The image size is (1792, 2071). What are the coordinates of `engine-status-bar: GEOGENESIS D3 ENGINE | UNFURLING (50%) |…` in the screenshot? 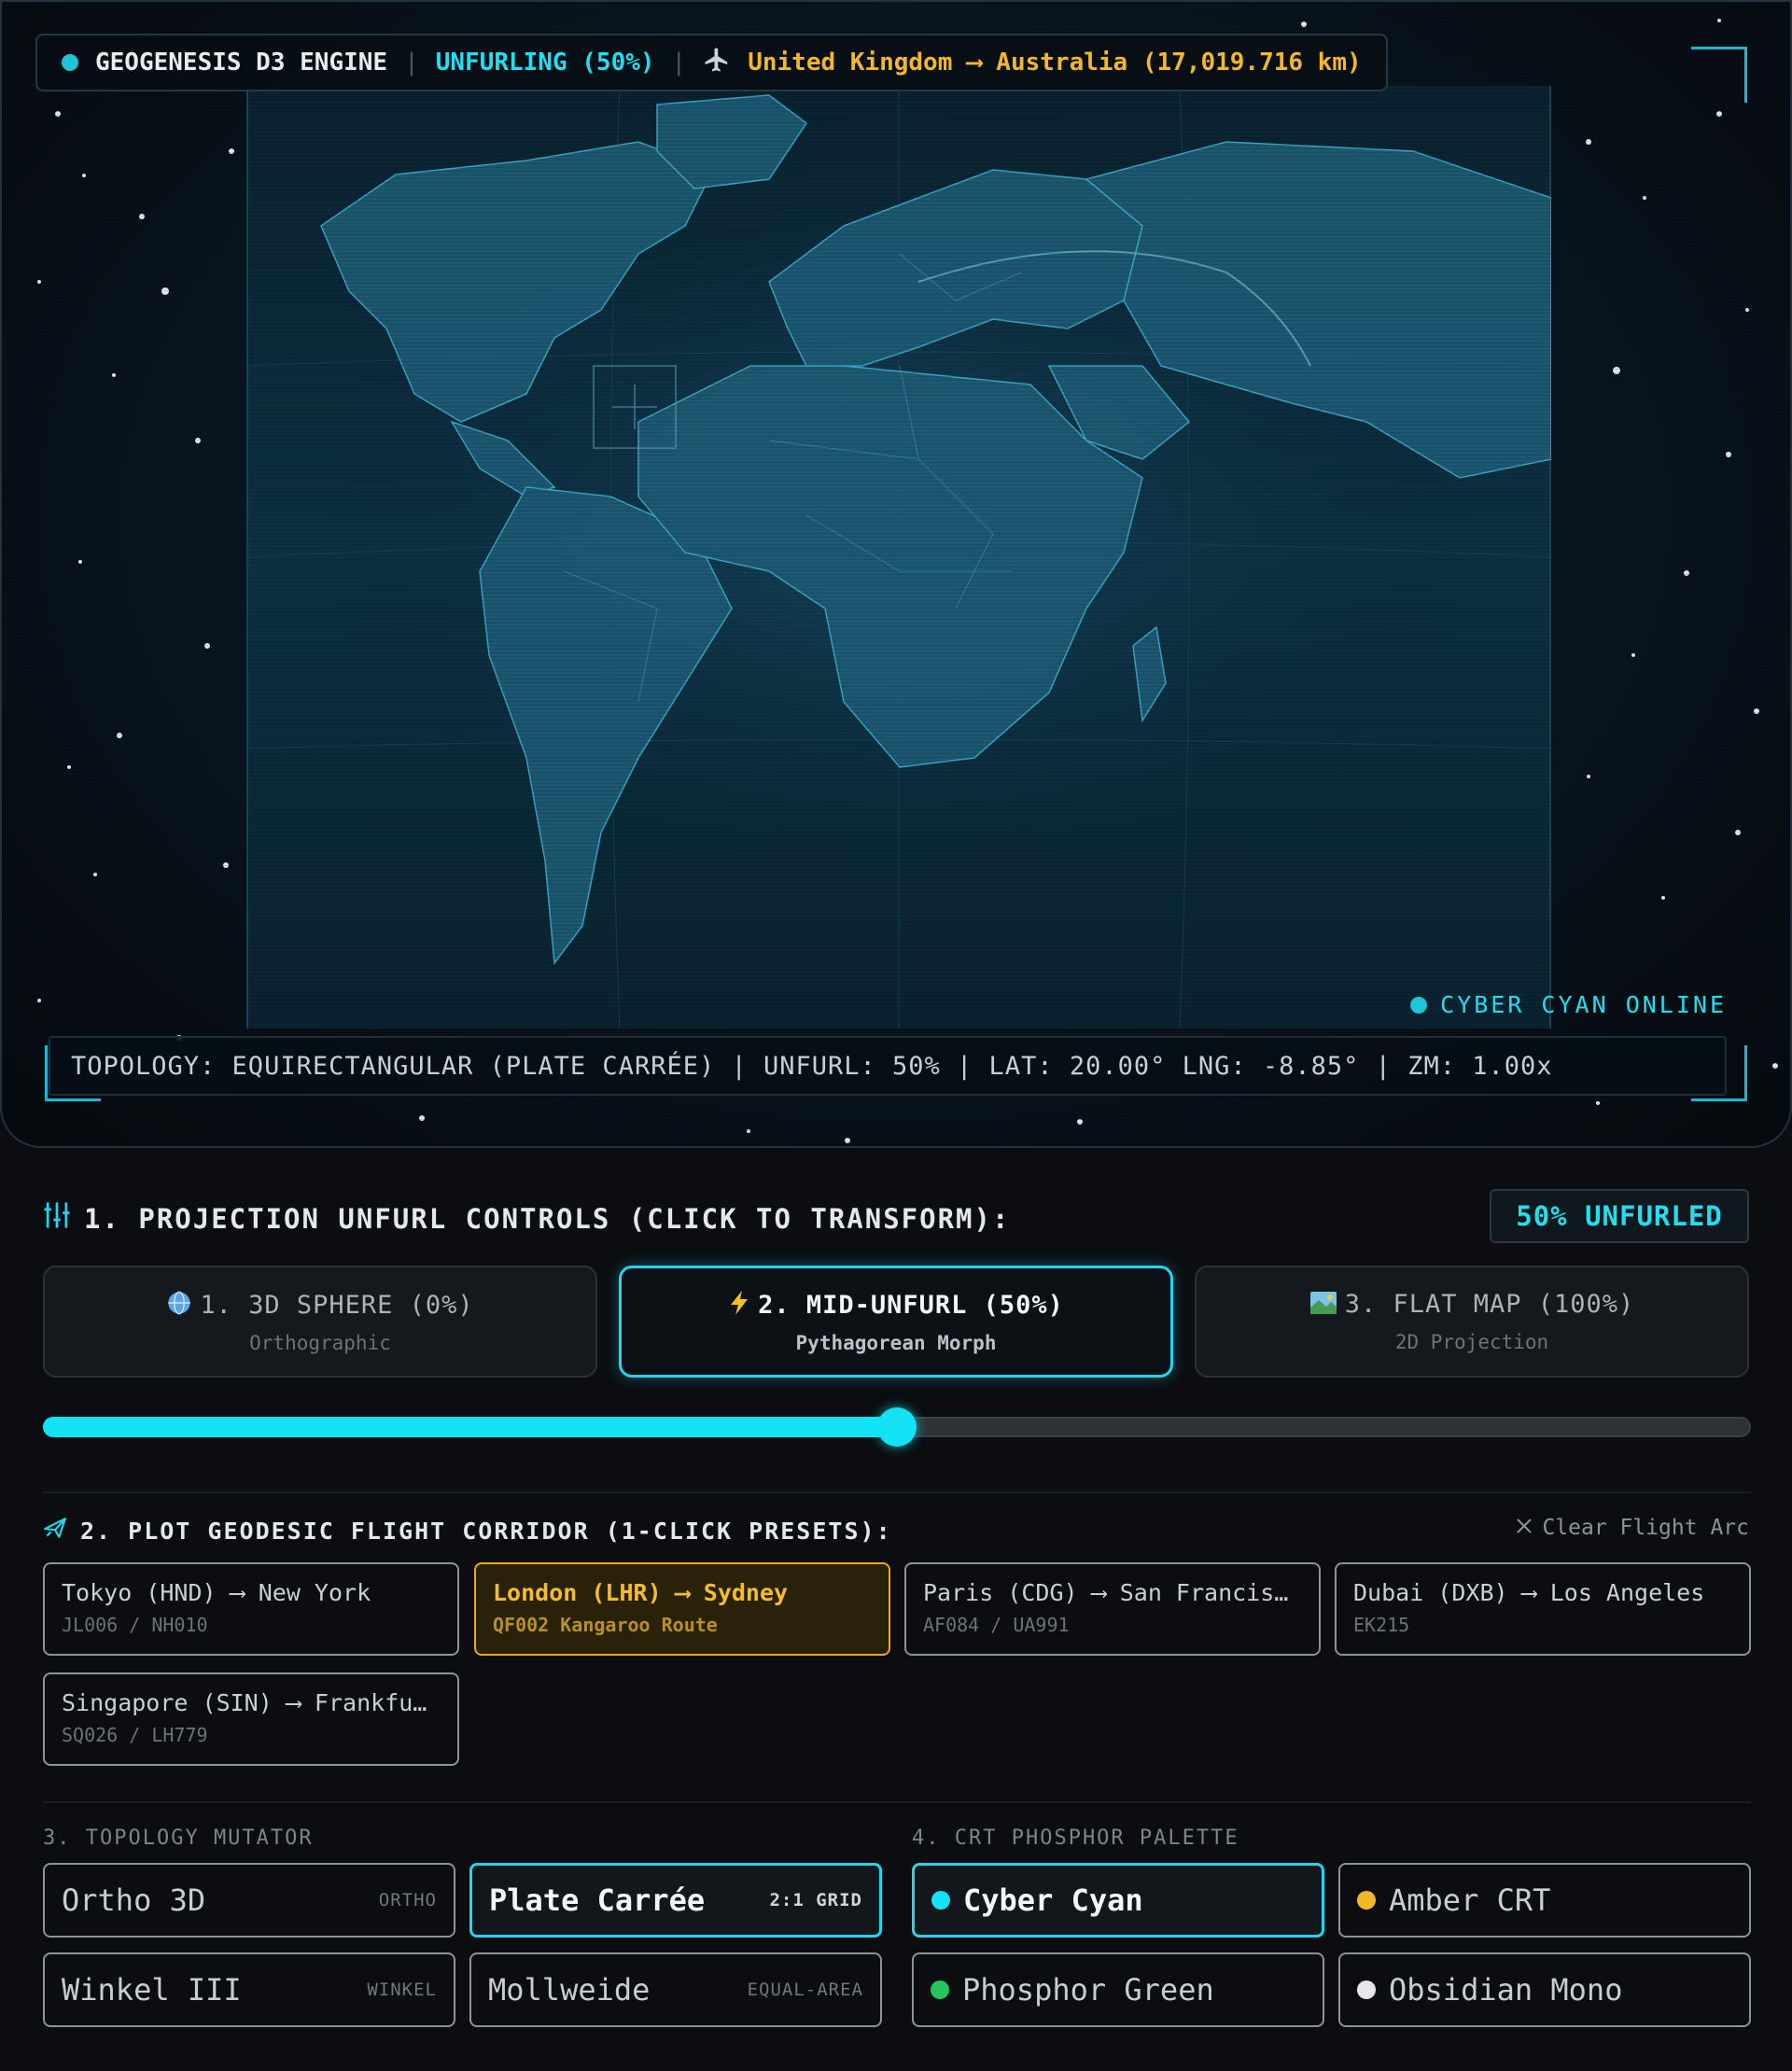 It's located at (711, 62).